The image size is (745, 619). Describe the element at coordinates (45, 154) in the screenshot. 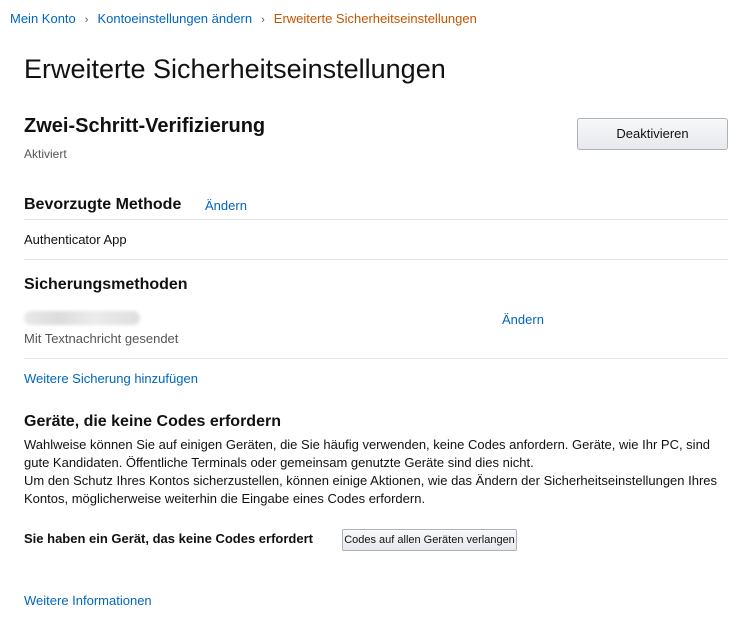

I see `two-step-status: Aktiviert` at that location.